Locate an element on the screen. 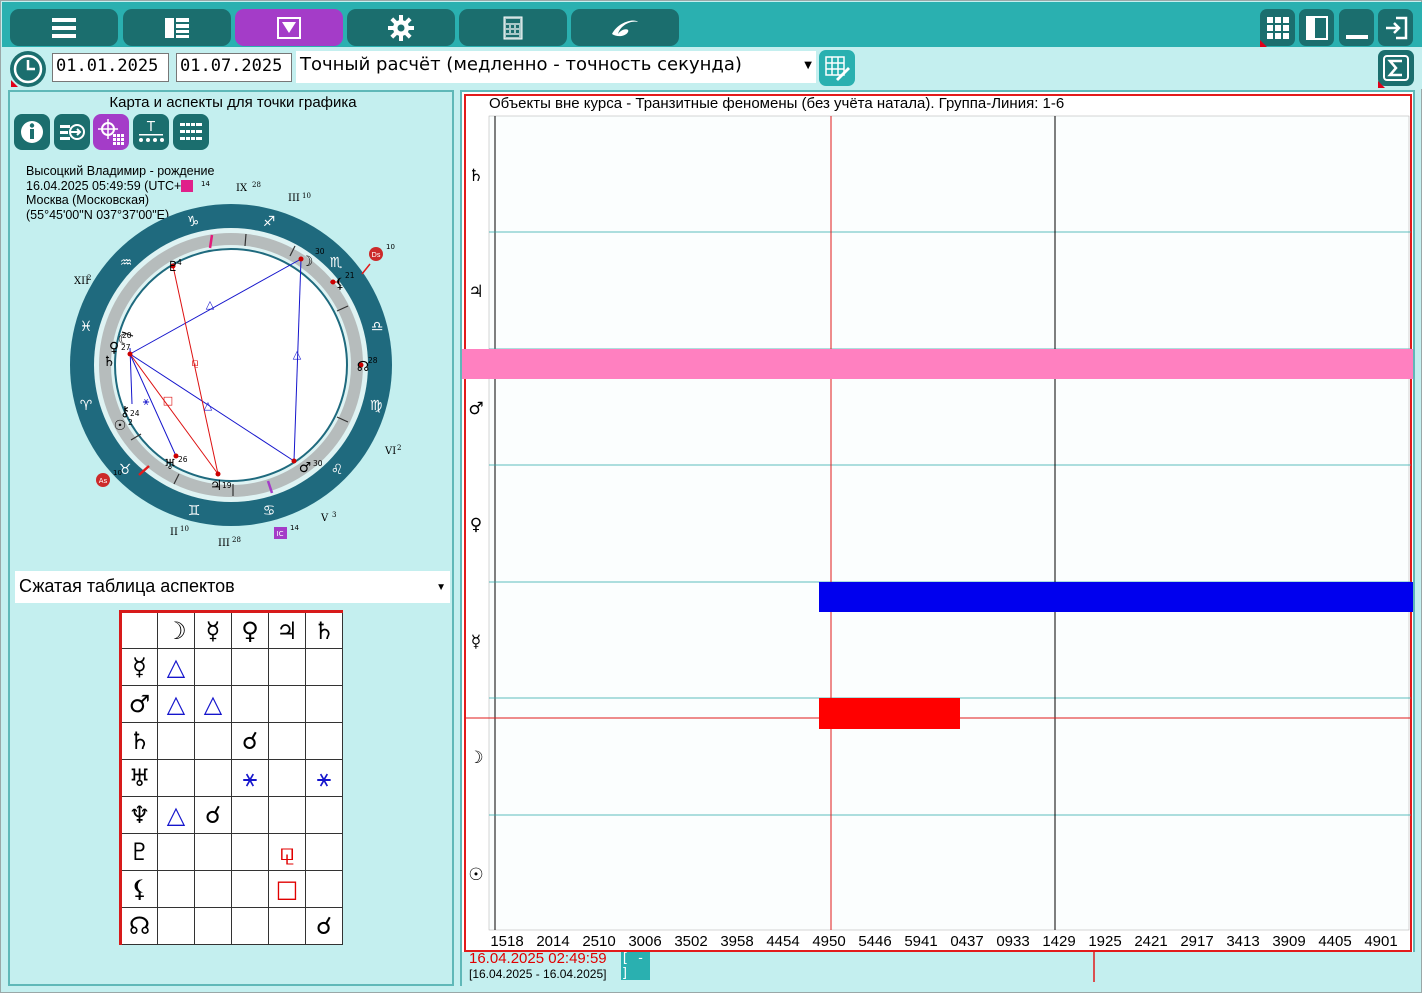 This screenshot has height=993, width=1422. transfer-button is located at coordinates (72, 132).